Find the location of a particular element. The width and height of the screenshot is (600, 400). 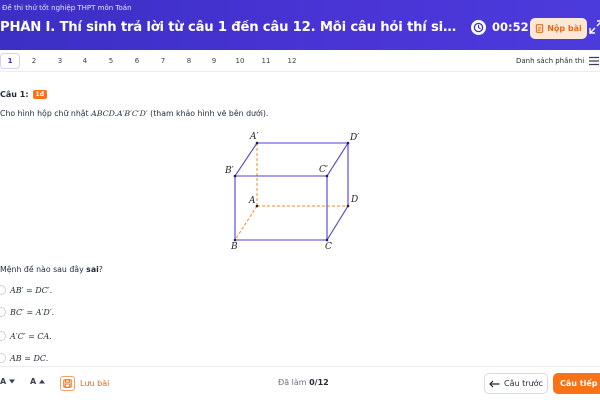

prompt-prefix: Mệnh đề nào sau đây is located at coordinates (43, 269).